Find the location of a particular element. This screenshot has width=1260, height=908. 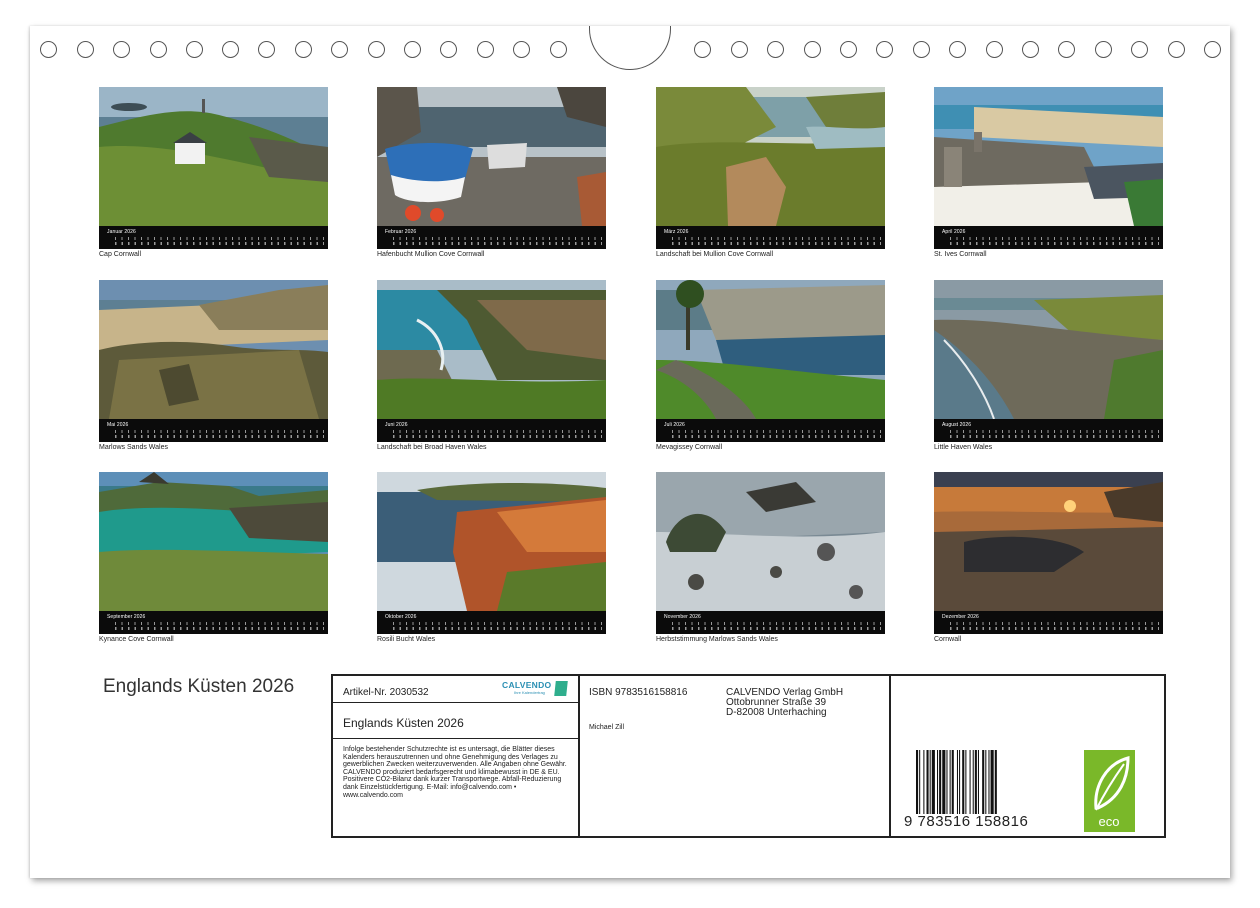

month-name: Dezember 2026 is located at coordinates (960, 617).